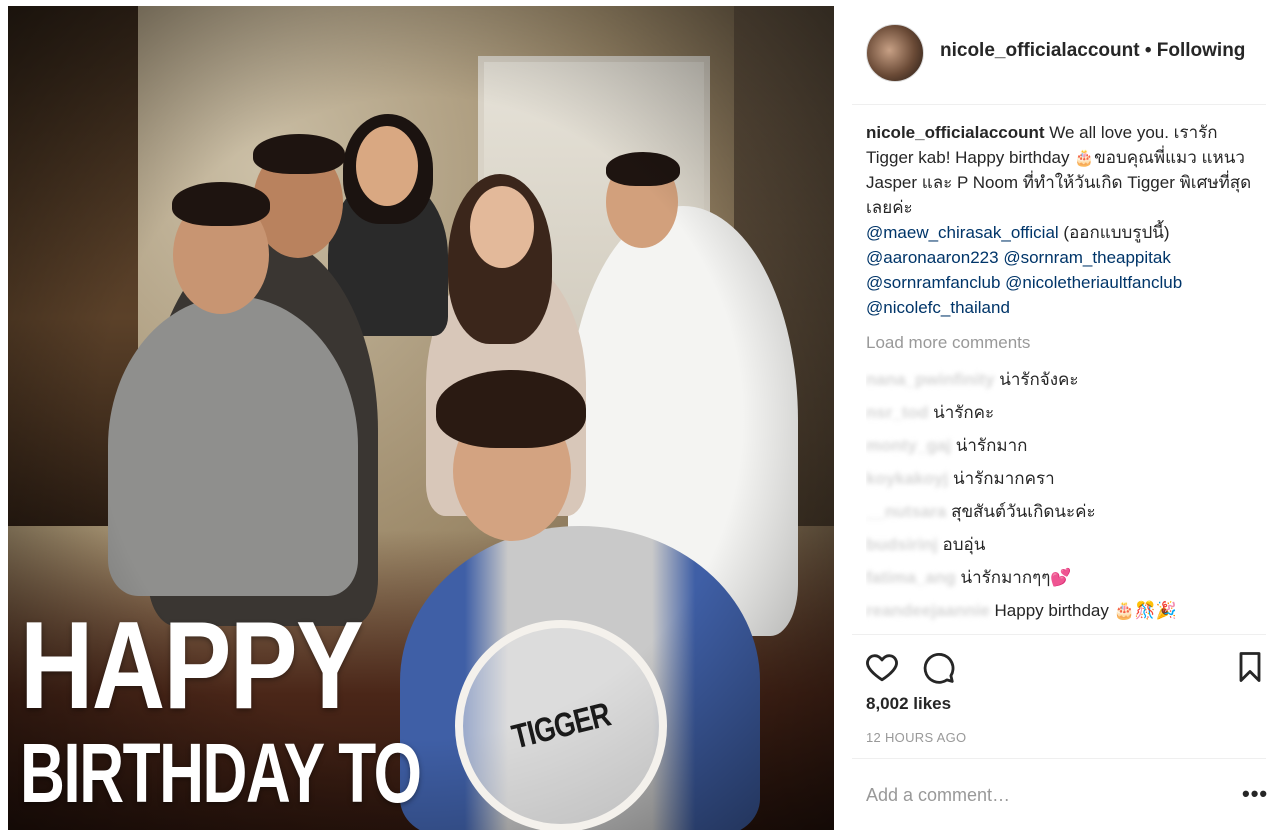  What do you see at coordinates (955, 132) in the screenshot?
I see `caption-username: nicole_officialaccount` at bounding box center [955, 132].